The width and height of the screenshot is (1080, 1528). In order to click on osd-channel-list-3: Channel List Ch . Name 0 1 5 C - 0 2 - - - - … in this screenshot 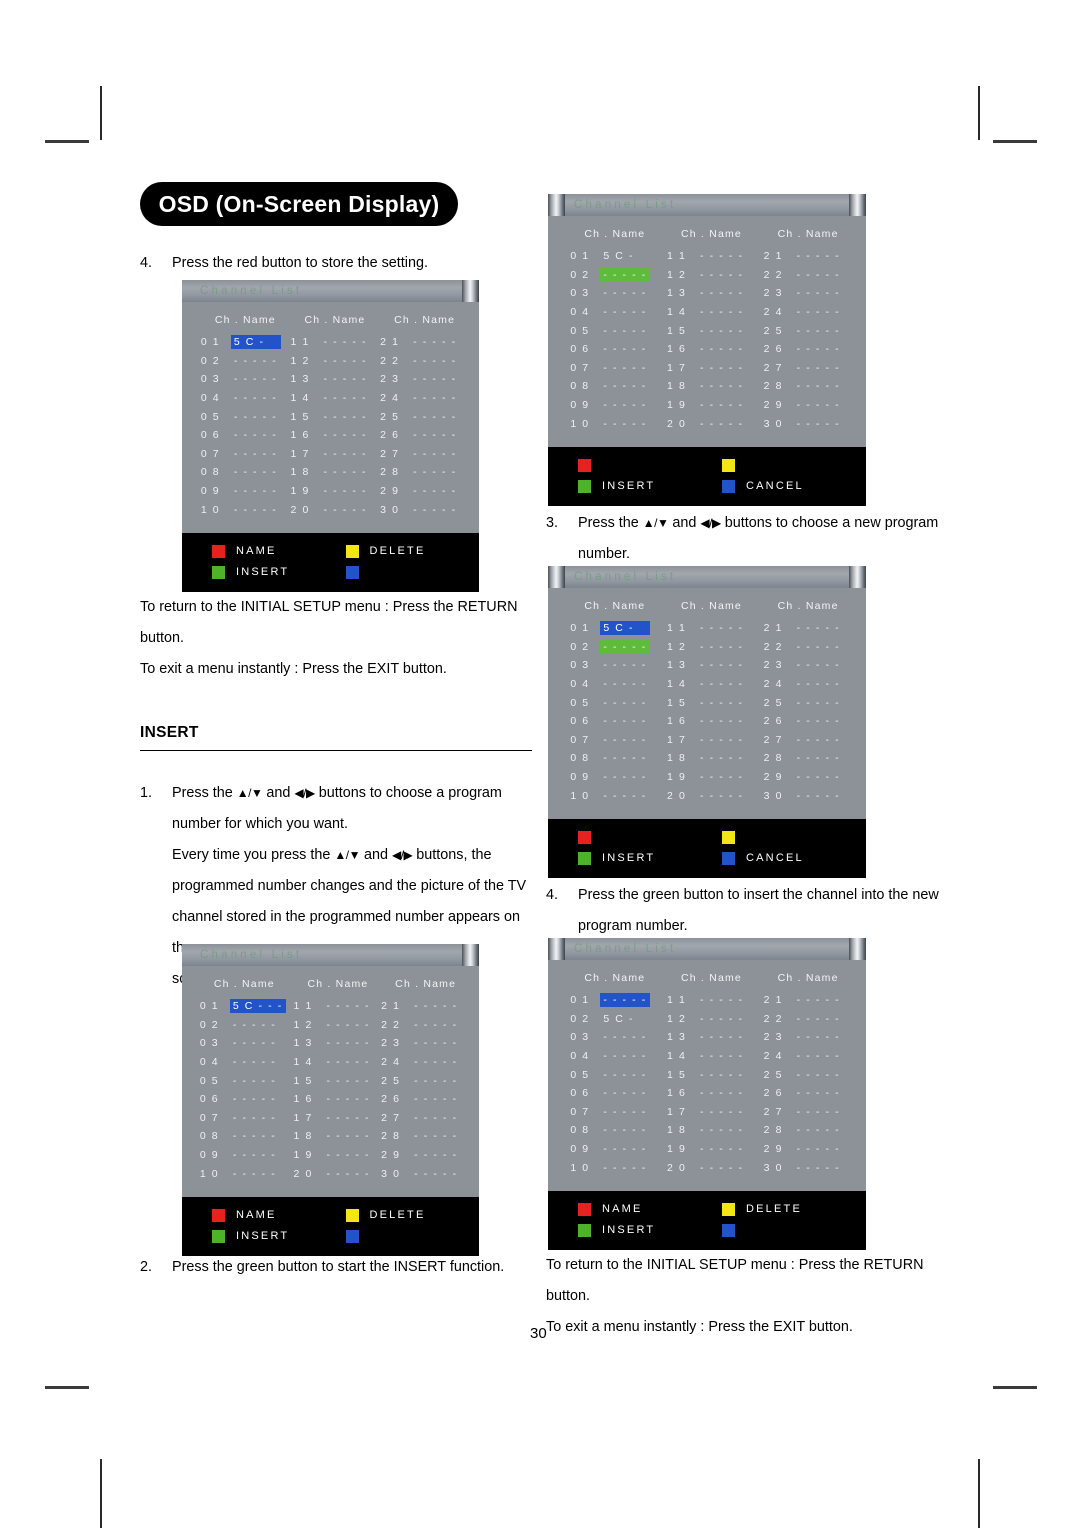, I will do `click(707, 350)`.